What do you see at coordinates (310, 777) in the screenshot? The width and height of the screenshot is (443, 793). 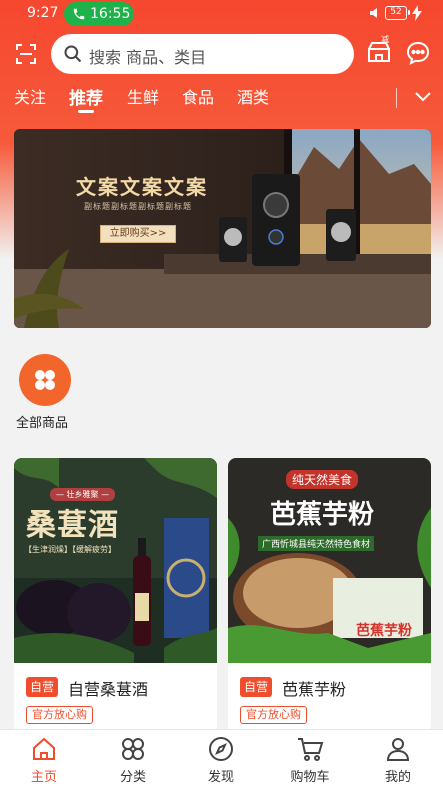 I see `nav-cart-label: 购物车` at bounding box center [310, 777].